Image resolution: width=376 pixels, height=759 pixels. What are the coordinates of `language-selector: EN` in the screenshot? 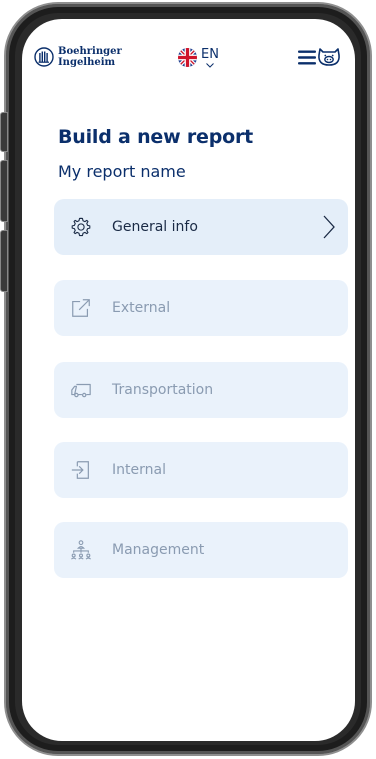 It's located at (198, 58).